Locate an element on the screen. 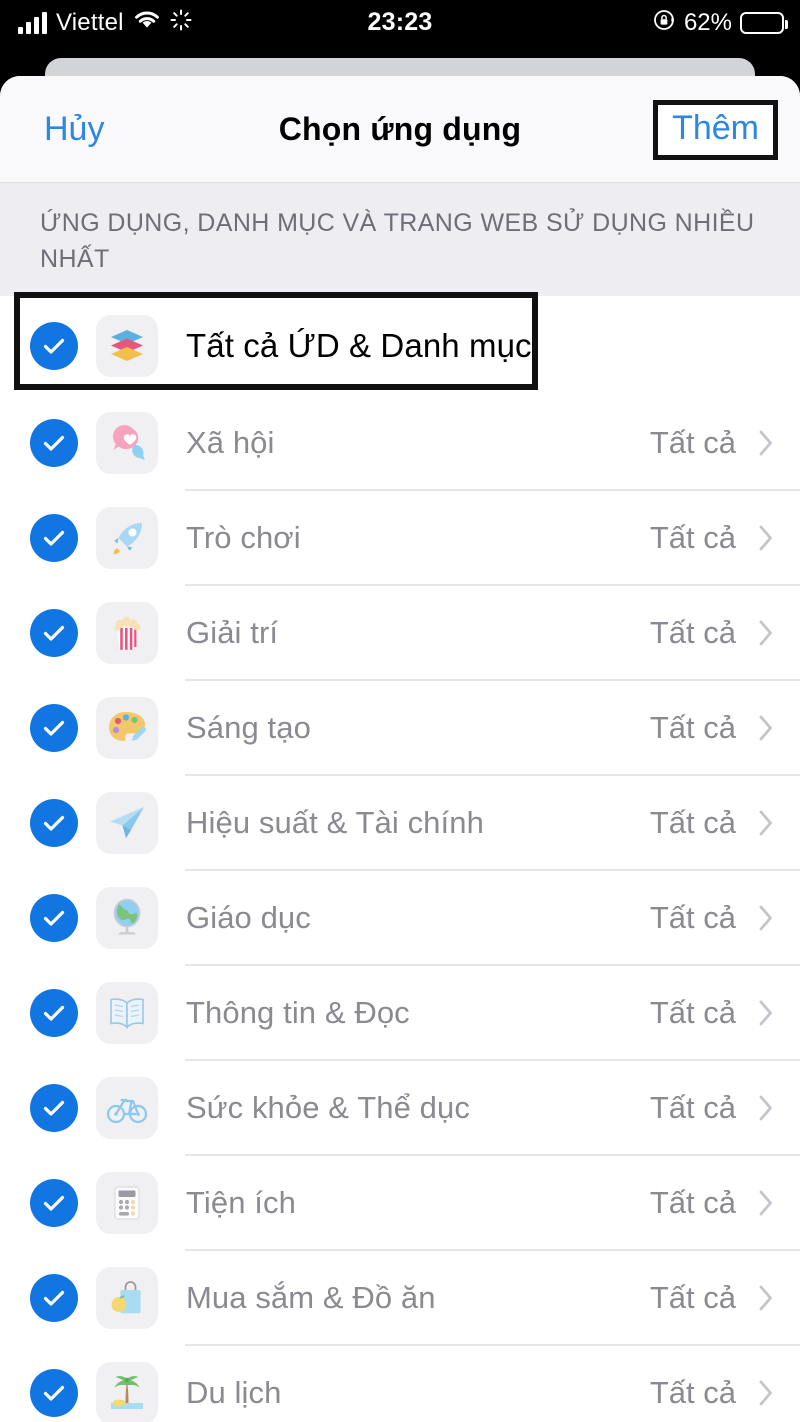 The height and width of the screenshot is (1422, 800). row-label: Trò chơi is located at coordinates (243, 537).